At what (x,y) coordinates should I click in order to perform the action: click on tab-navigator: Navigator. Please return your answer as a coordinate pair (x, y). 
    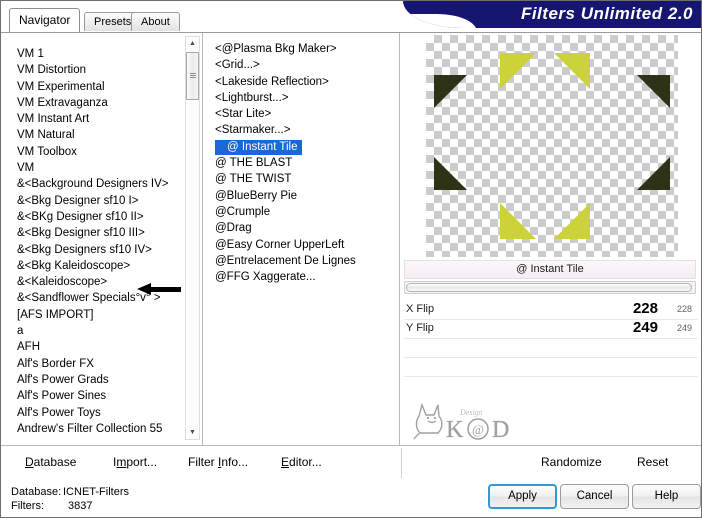
    Looking at the image, I should click on (45, 20).